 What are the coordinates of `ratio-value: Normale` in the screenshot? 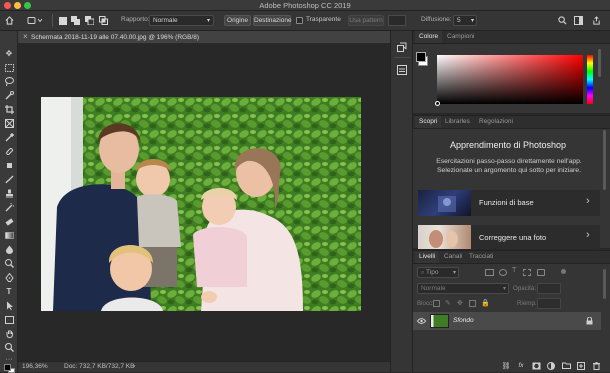 It's located at (165, 20).